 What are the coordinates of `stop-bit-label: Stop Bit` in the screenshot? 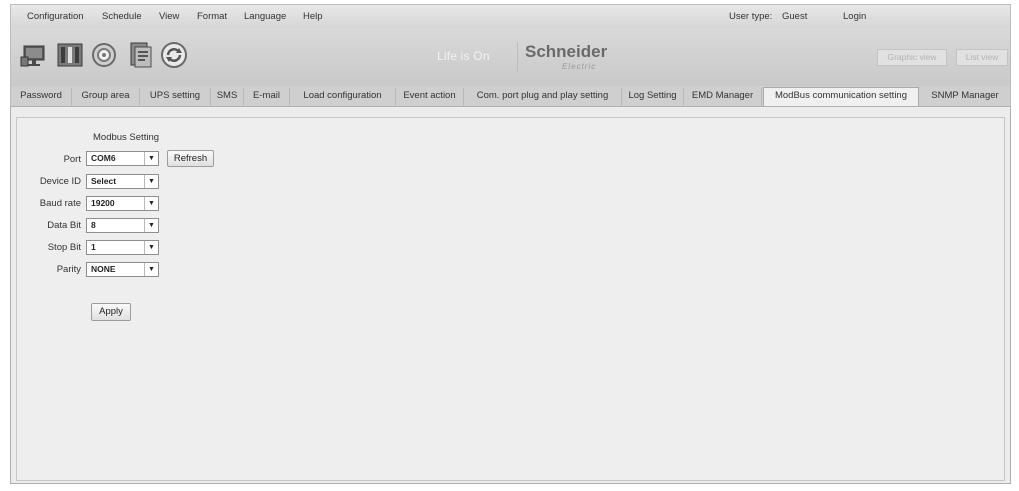 It's located at (64, 247).